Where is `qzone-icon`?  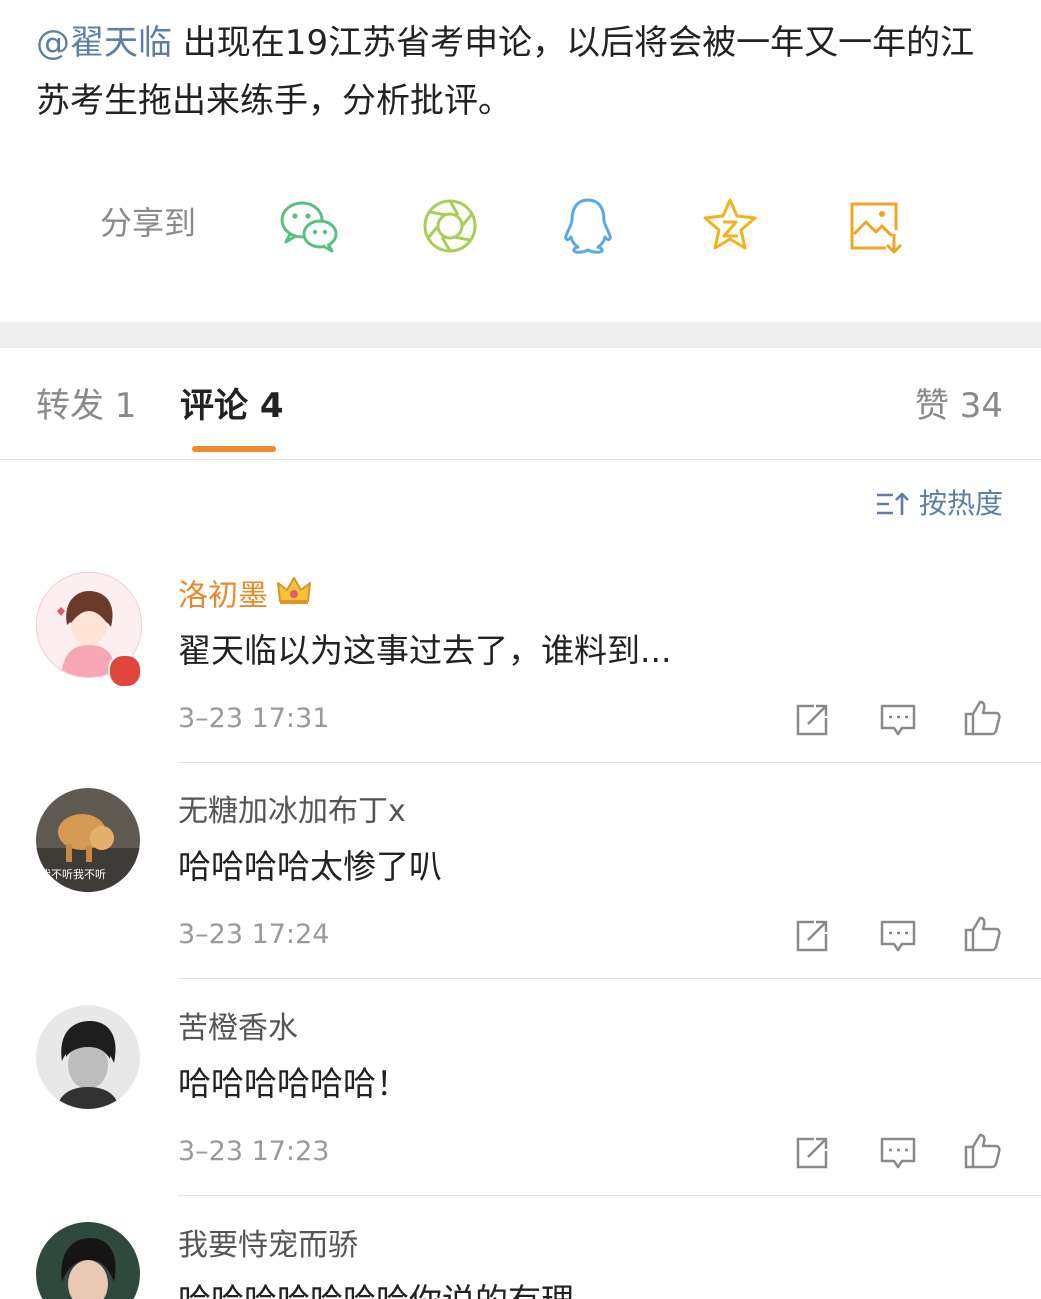 qzone-icon is located at coordinates (730, 226).